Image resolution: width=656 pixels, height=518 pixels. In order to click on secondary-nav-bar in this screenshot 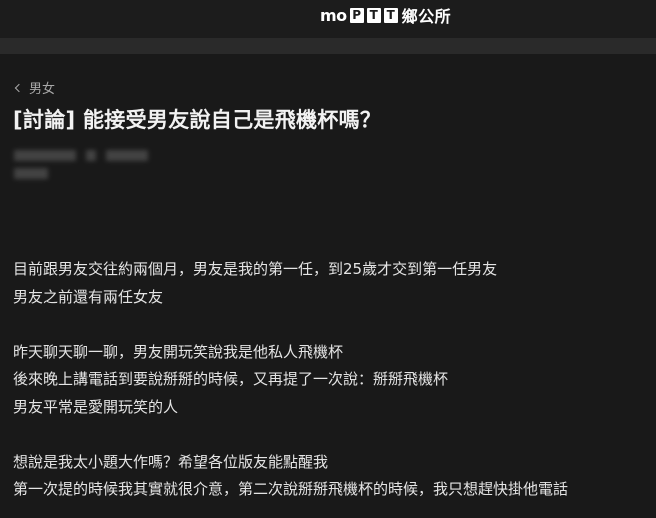, I will do `click(328, 46)`.